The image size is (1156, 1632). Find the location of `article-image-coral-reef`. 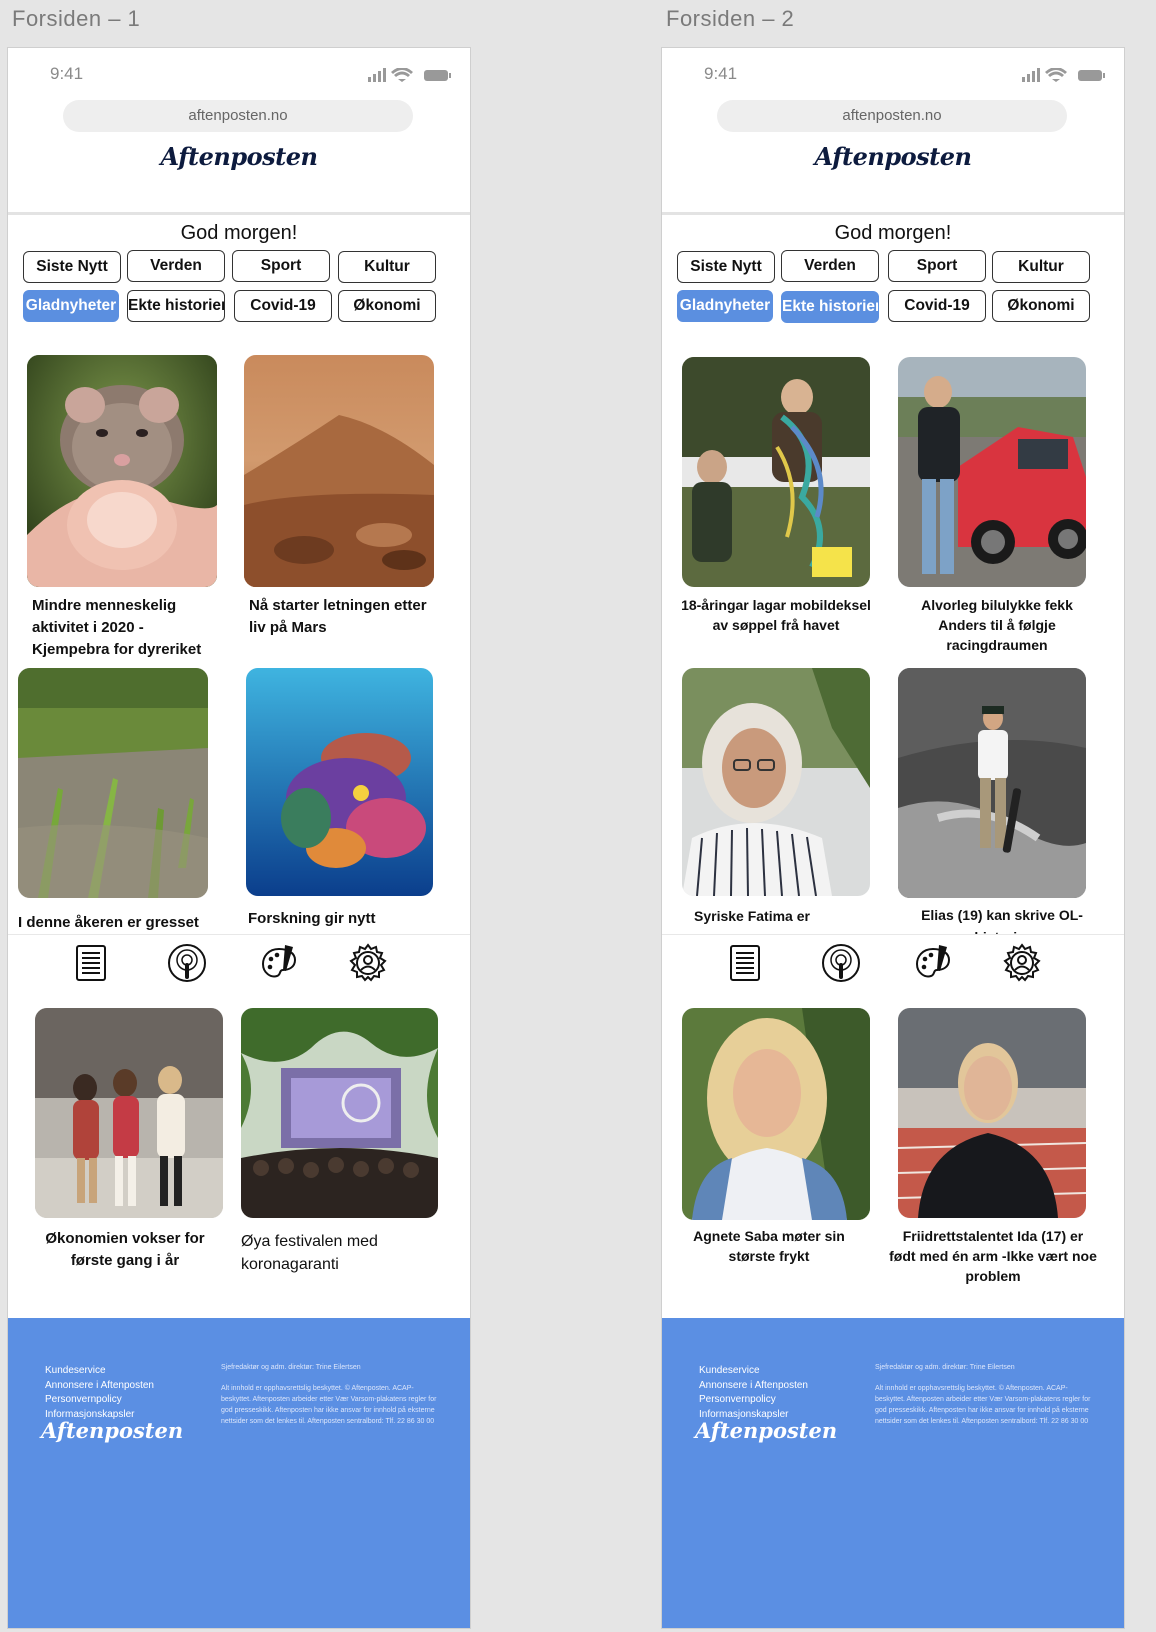

article-image-coral-reef is located at coordinates (339, 782).